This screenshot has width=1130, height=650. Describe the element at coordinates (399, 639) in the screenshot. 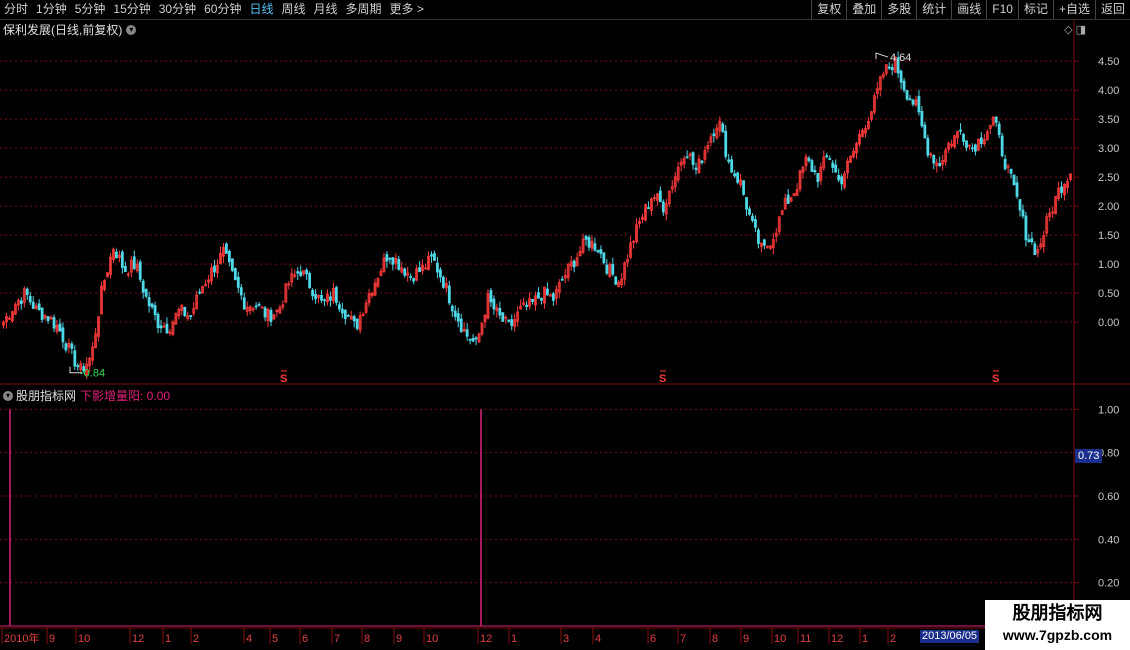

I see `time-axis-label-11: 9` at that location.